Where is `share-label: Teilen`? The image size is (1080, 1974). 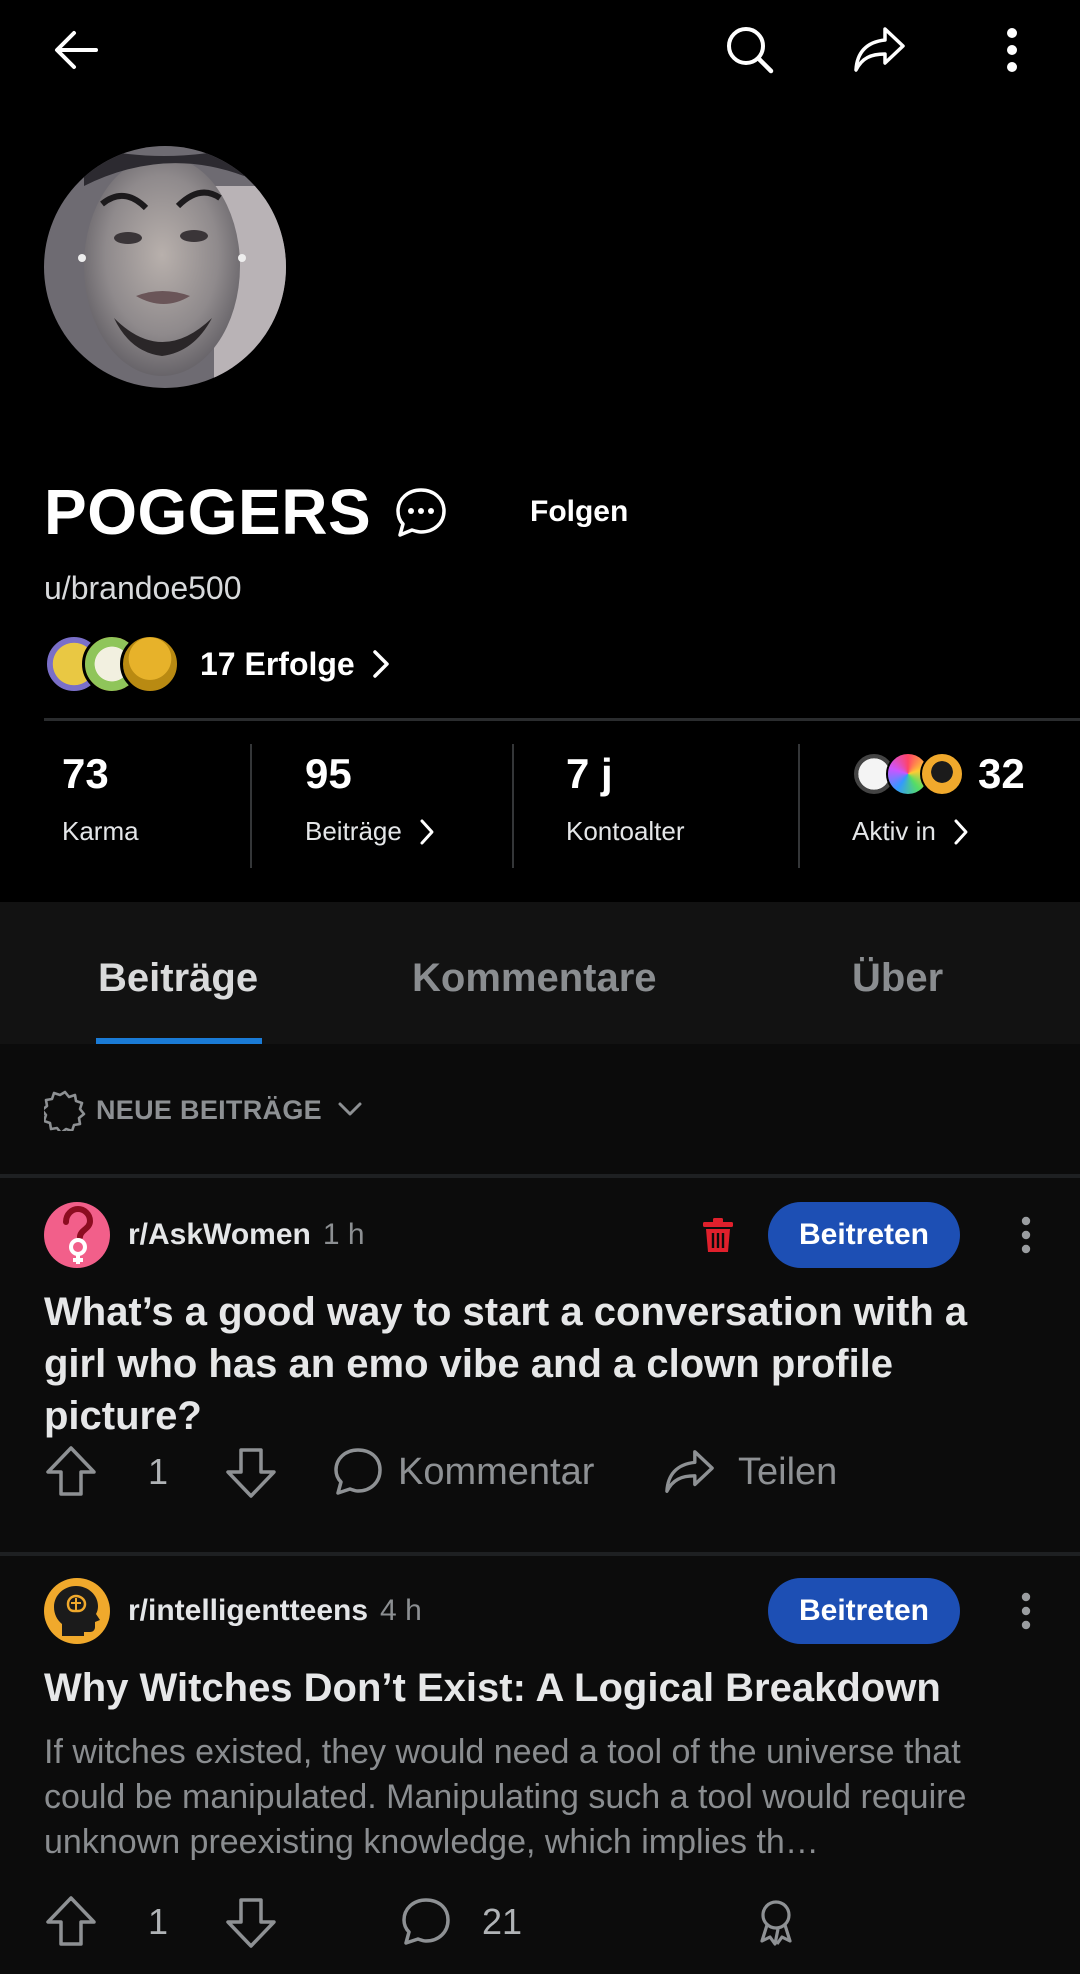 share-label: Teilen is located at coordinates (788, 1471).